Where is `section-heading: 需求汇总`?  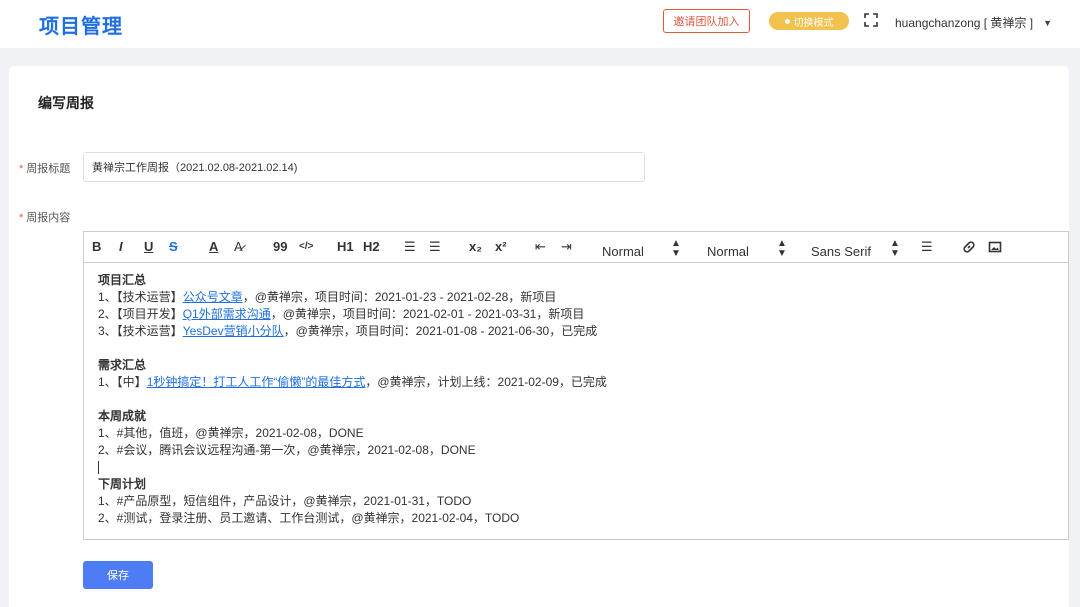 section-heading: 需求汇总 is located at coordinates (122, 365).